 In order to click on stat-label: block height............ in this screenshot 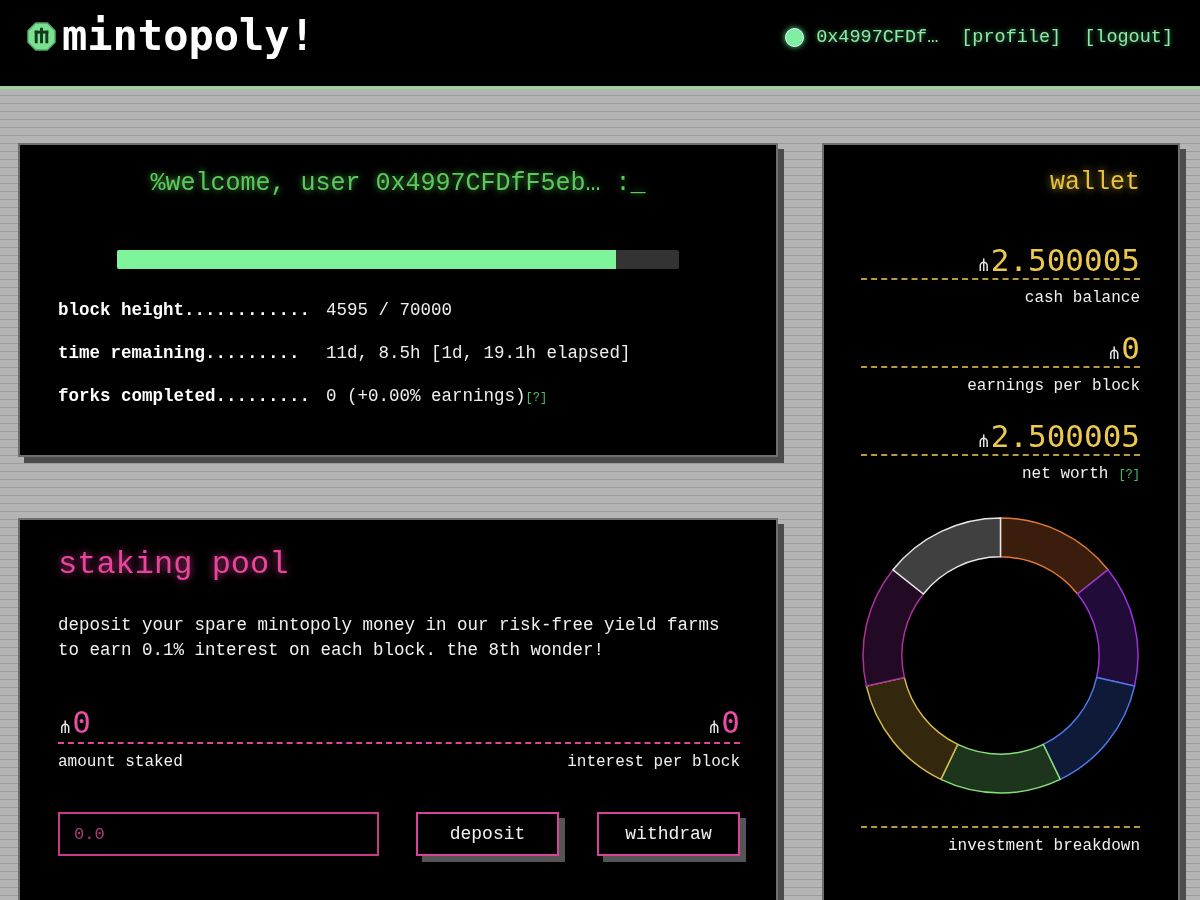, I will do `click(185, 310)`.